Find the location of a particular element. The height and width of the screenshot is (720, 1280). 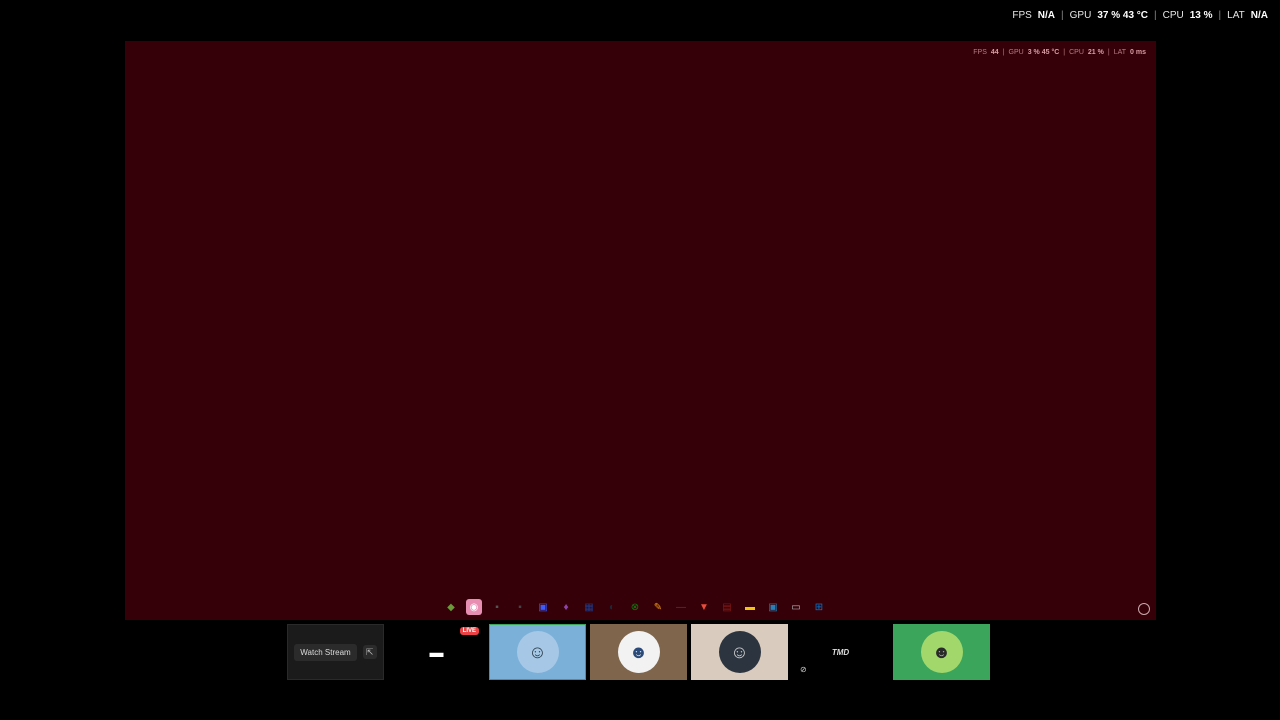

app-icon-7: ▦ is located at coordinates (589, 607).